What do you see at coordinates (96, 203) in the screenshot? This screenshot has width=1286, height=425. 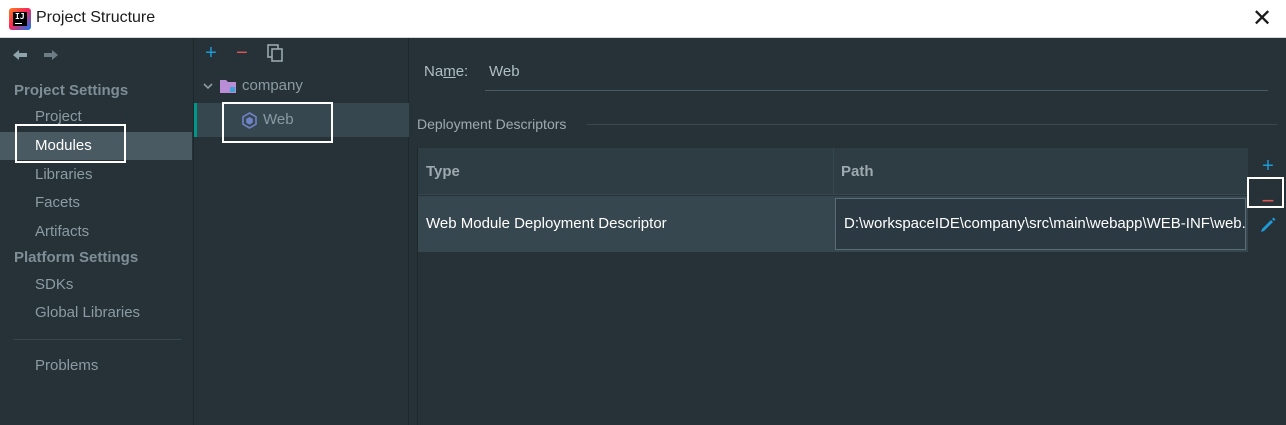 I see `nav-item-facets: Facets` at bounding box center [96, 203].